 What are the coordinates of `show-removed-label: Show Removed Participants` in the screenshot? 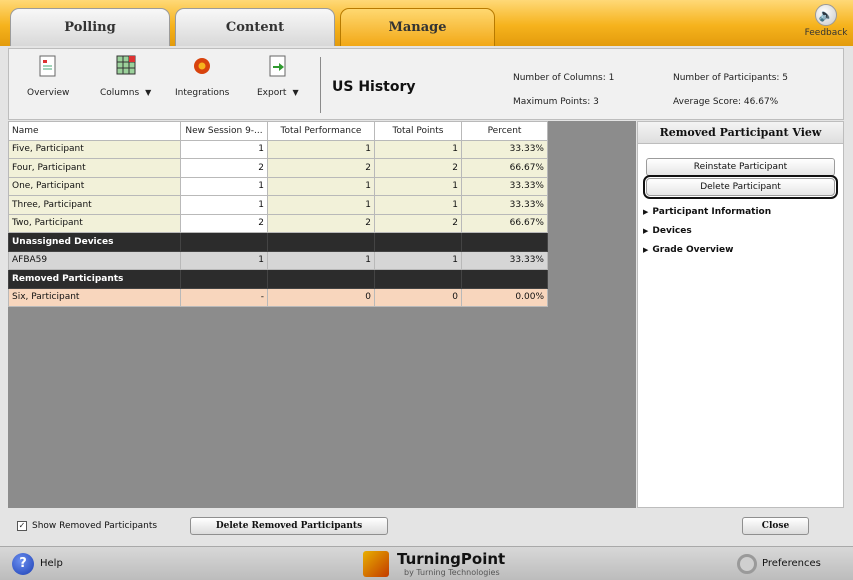 It's located at (94, 526).